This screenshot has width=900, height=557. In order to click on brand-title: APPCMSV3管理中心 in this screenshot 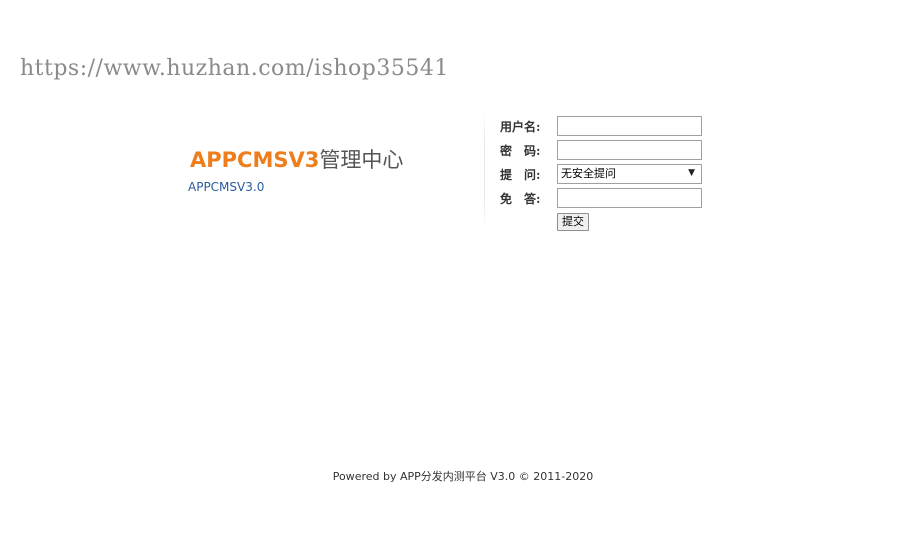, I will do `click(296, 160)`.